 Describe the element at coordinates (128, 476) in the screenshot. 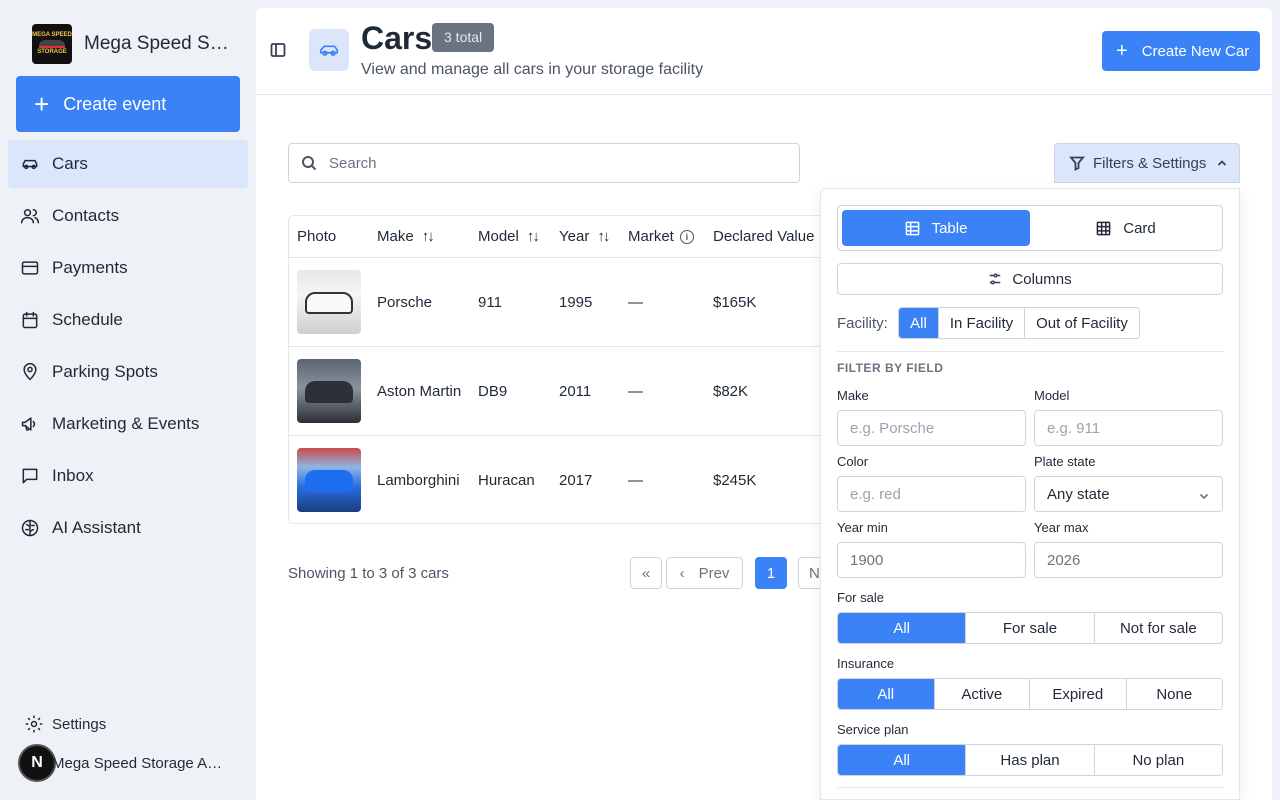

I see `sidebar-item-inbox: Inbox` at that location.